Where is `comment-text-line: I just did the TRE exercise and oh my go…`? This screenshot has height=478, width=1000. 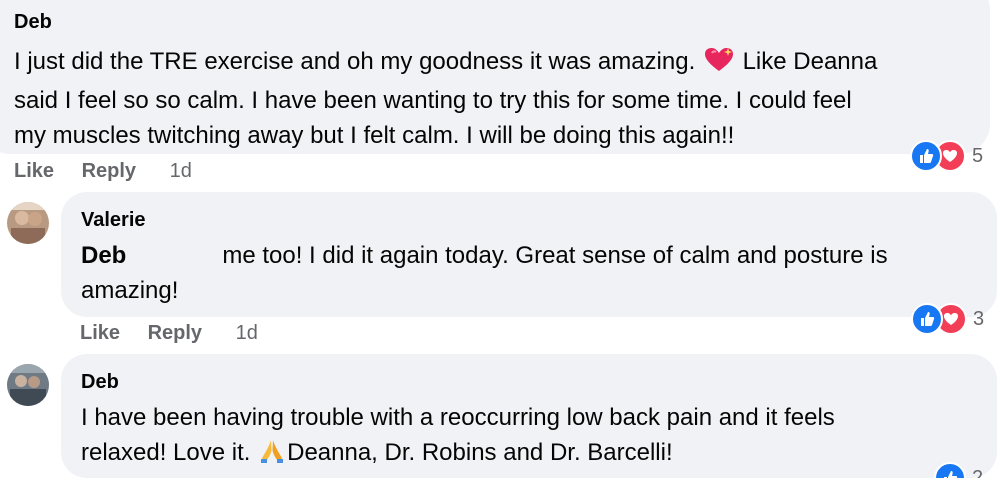 comment-text-line: I just did the TRE exercise and oh my go… is located at coordinates (355, 61).